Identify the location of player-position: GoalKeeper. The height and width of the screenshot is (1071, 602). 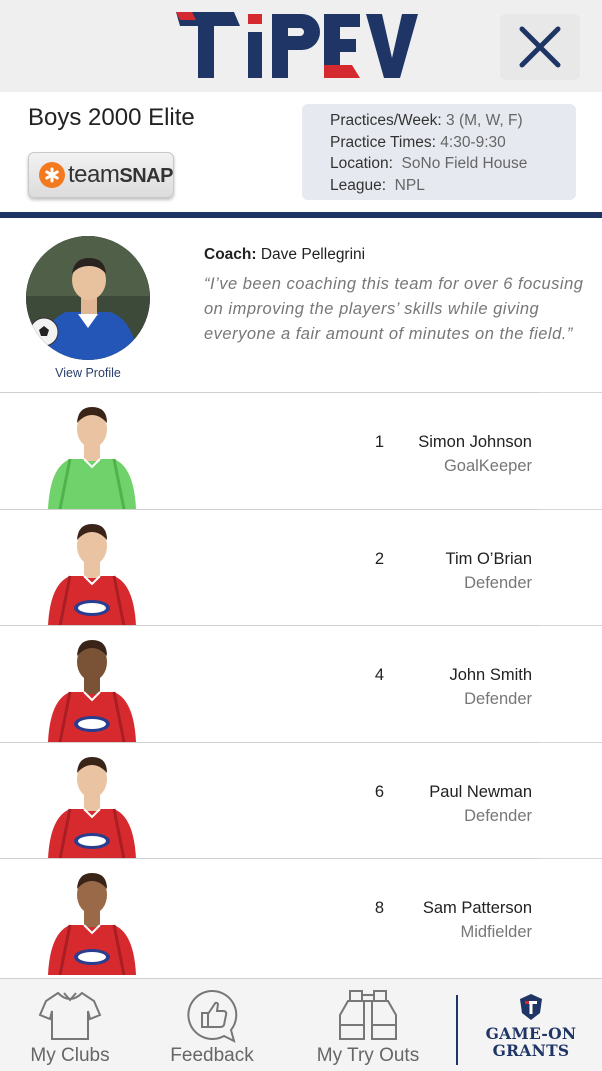
(487, 466).